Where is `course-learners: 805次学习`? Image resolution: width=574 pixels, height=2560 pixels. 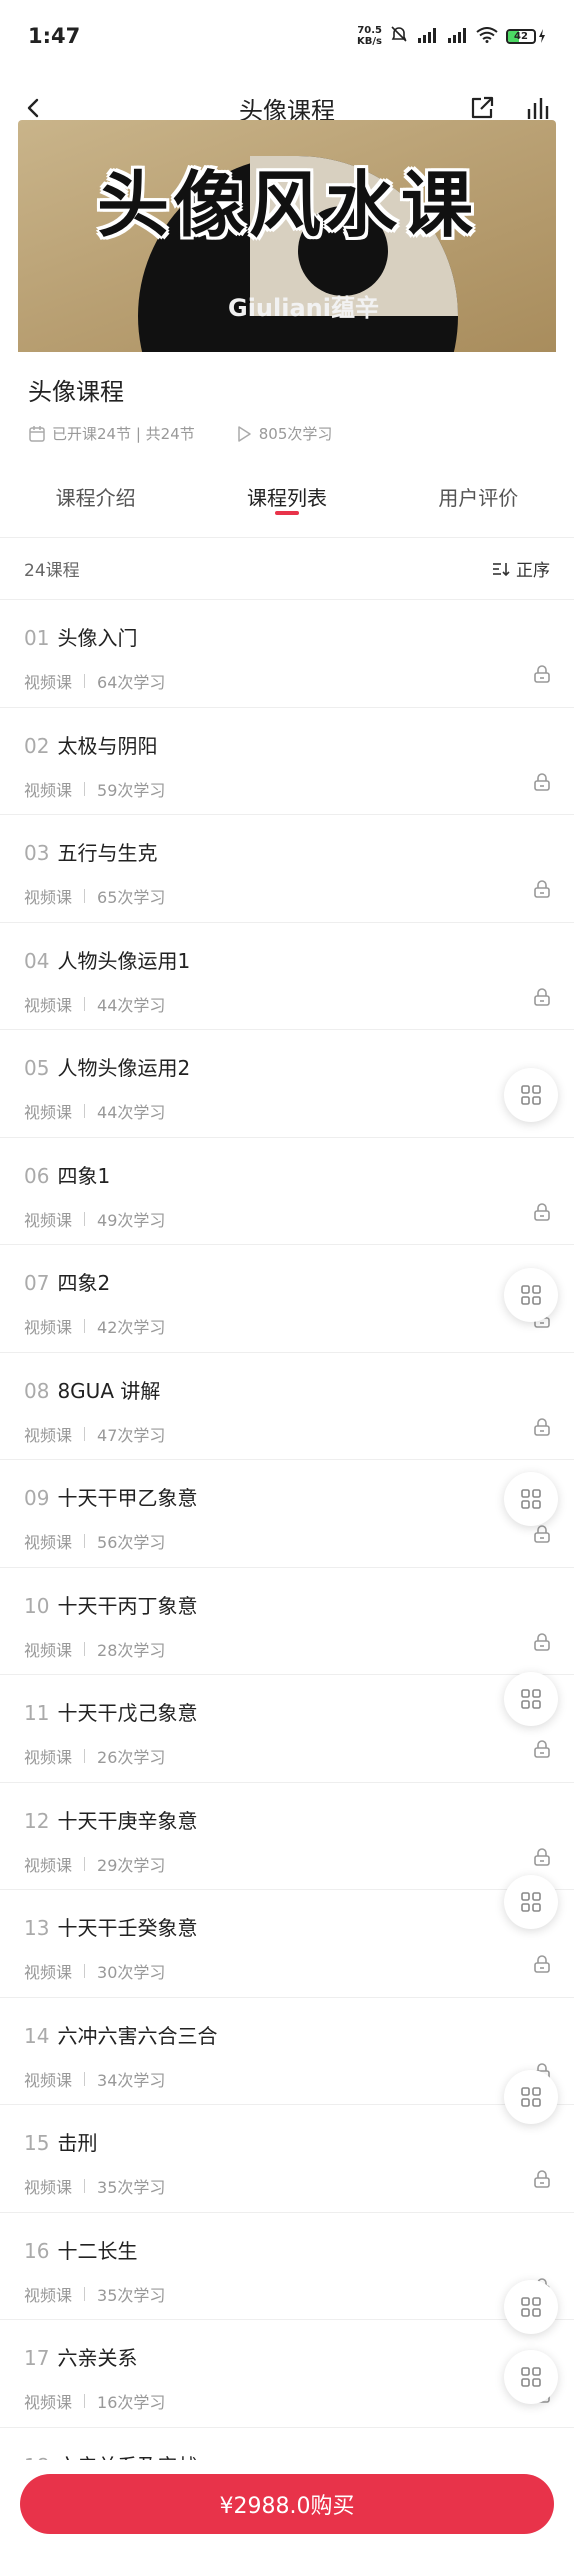 course-learners: 805次学习 is located at coordinates (295, 434).